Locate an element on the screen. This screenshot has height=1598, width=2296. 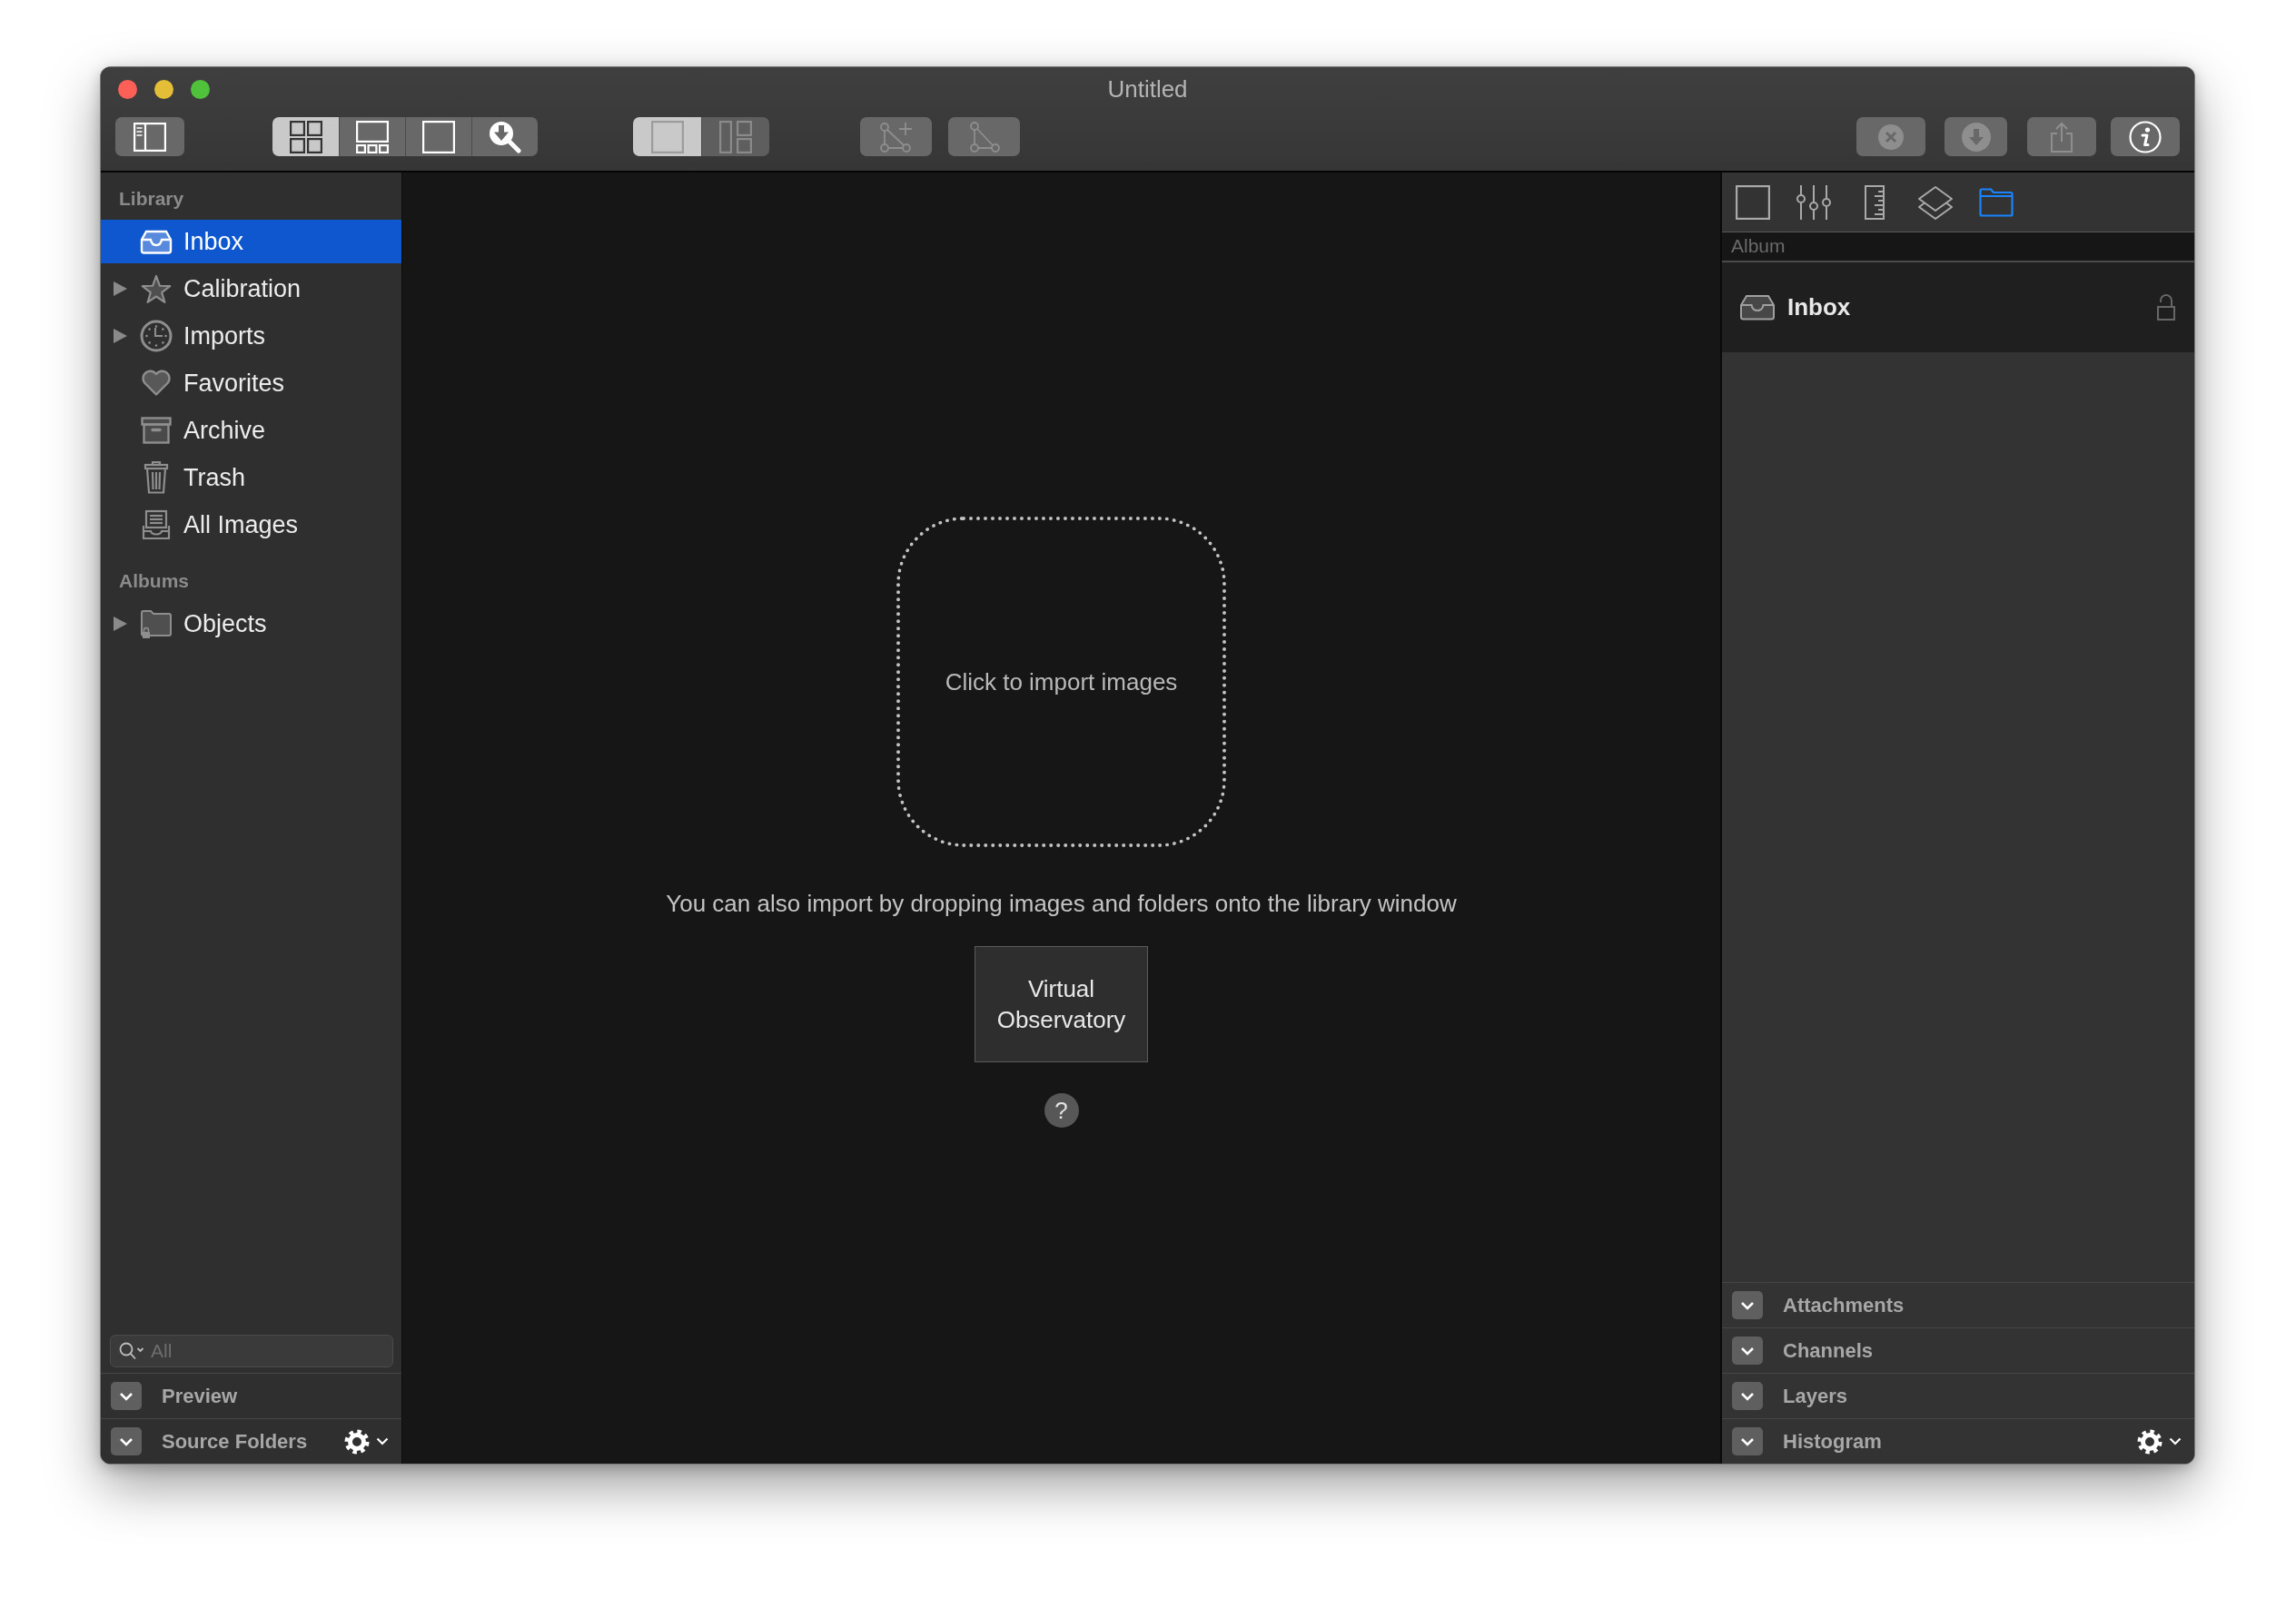
panel-title: Preview is located at coordinates (200, 1396).